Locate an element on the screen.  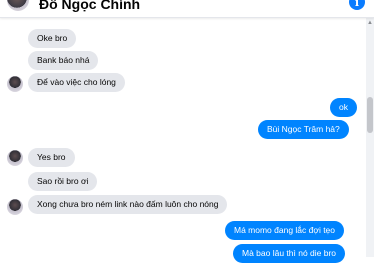
info-icon: i is located at coordinates (357, 5).